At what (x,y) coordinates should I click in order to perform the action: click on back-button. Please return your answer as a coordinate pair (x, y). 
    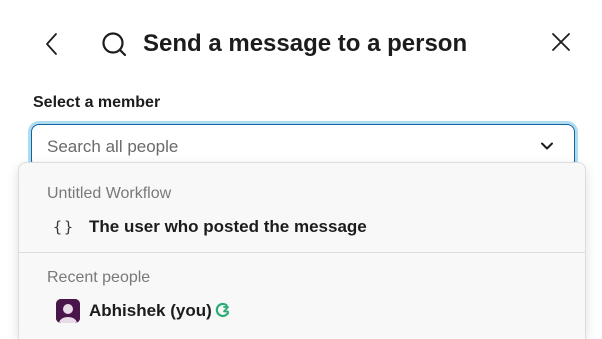
    Looking at the image, I should click on (52, 44).